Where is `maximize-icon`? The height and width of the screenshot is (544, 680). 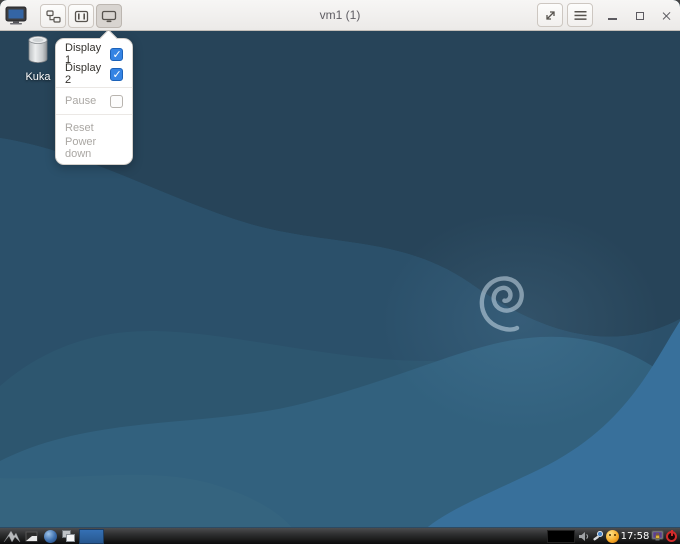 maximize-icon is located at coordinates (640, 15).